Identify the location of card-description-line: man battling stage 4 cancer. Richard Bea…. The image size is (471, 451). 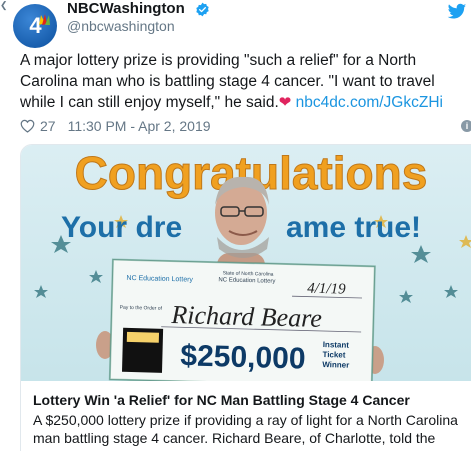
(234, 438).